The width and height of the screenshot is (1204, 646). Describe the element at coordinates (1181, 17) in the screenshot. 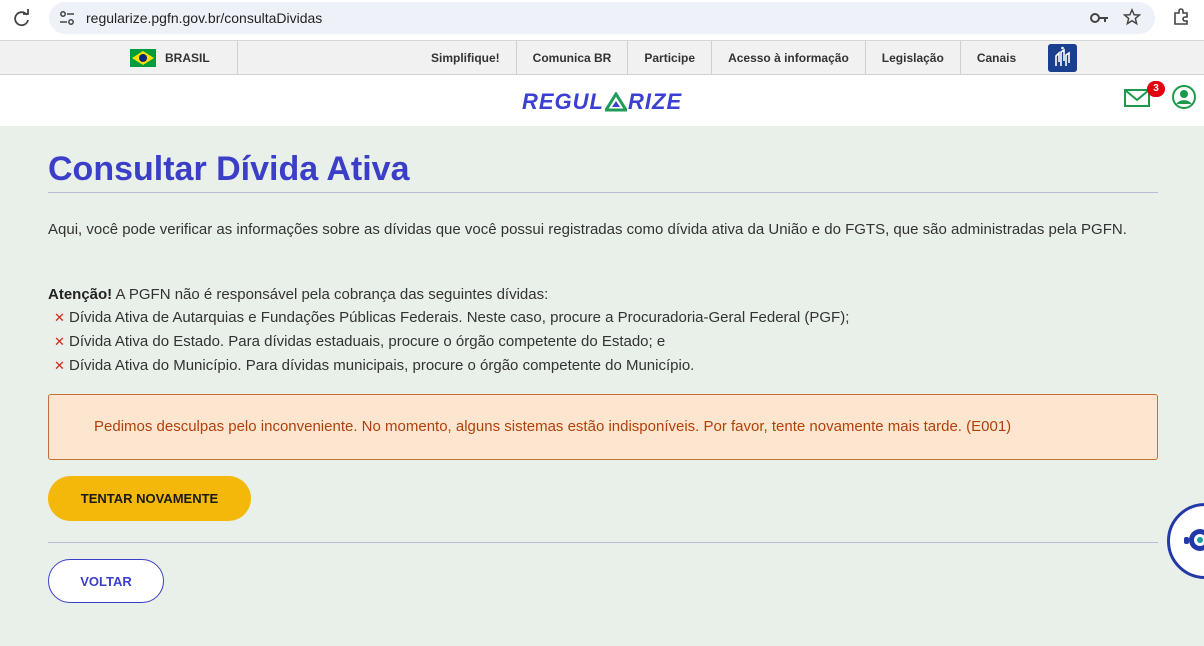

I see `extensions-icon` at that location.